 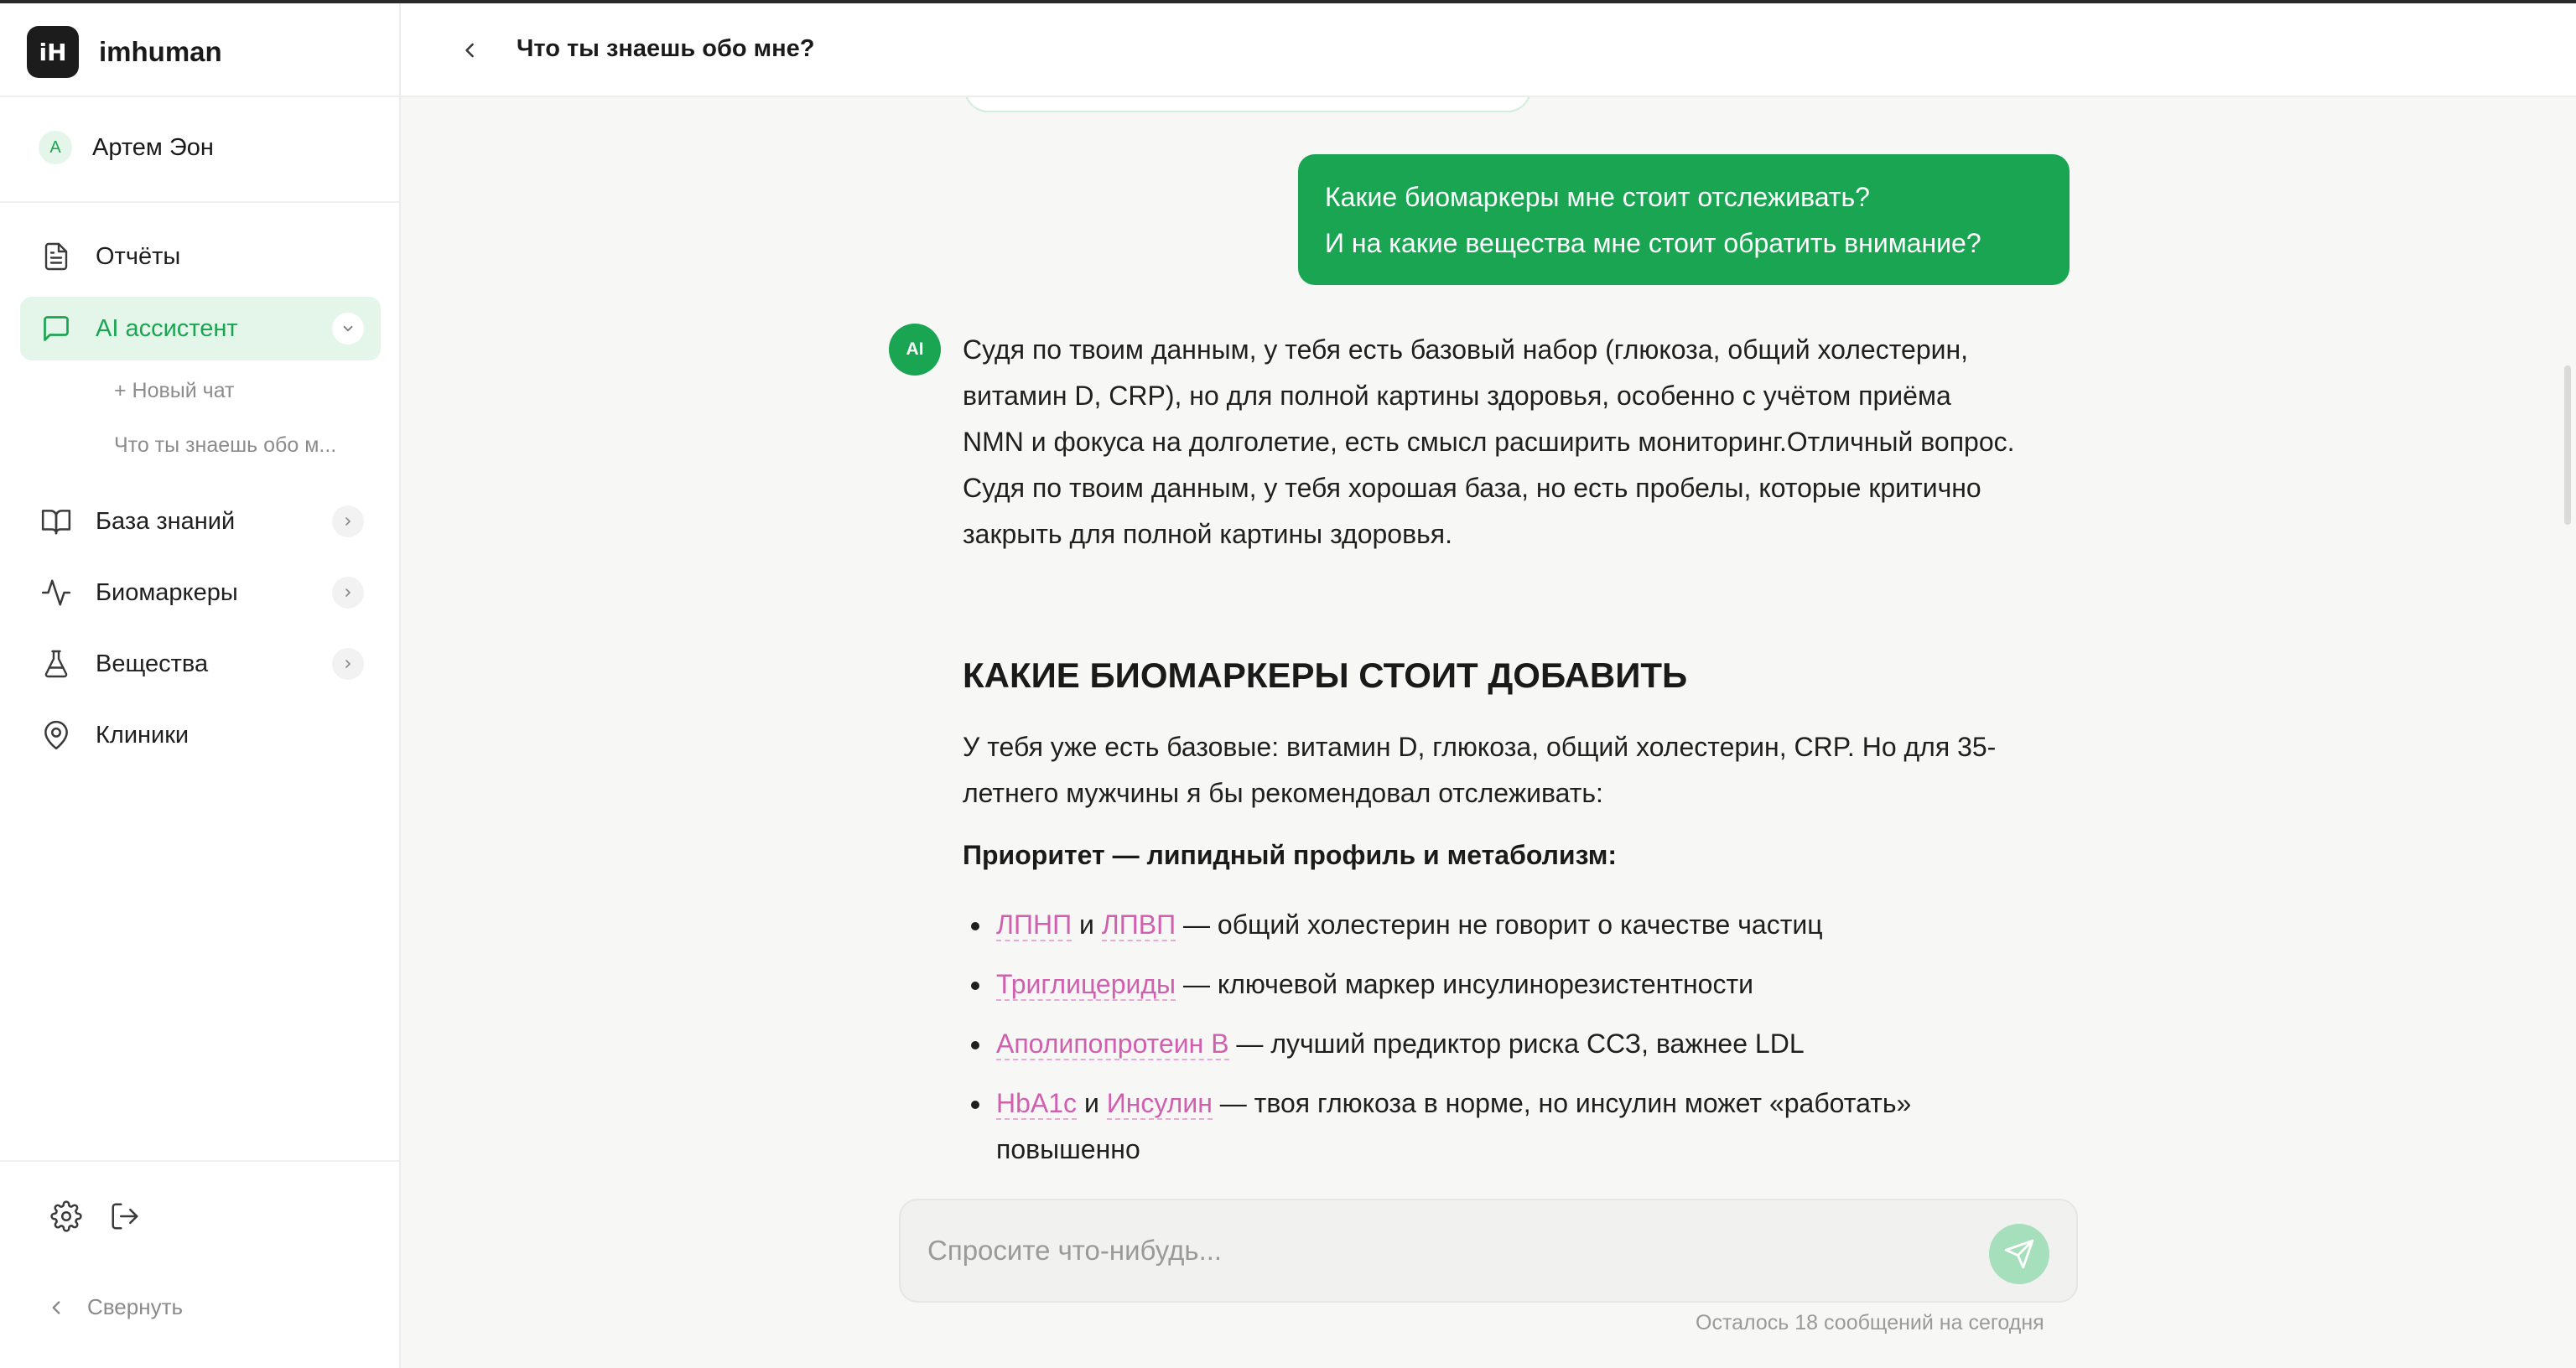 What do you see at coordinates (138, 256) in the screenshot?
I see `sidebar-item-label: Отчёты` at bounding box center [138, 256].